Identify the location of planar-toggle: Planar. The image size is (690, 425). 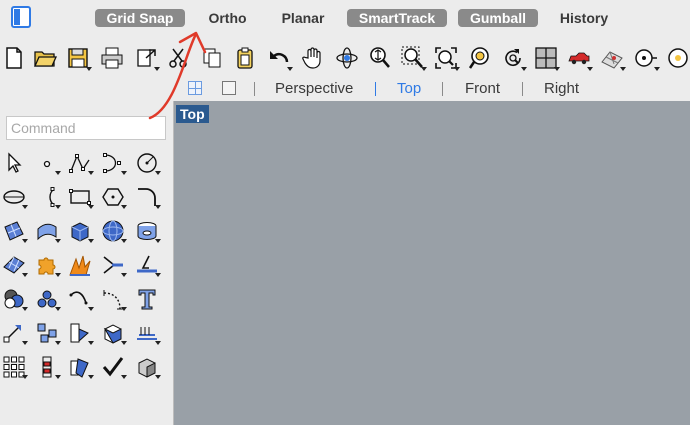
(303, 18).